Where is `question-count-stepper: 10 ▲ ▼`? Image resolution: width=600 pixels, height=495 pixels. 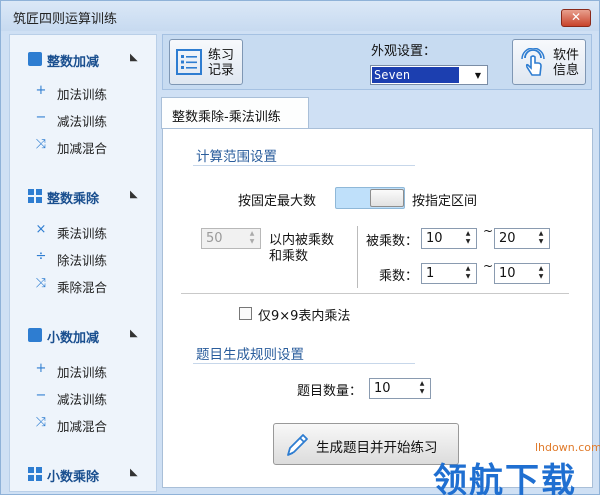
question-count-stepper: 10 ▲ ▼ is located at coordinates (400, 388).